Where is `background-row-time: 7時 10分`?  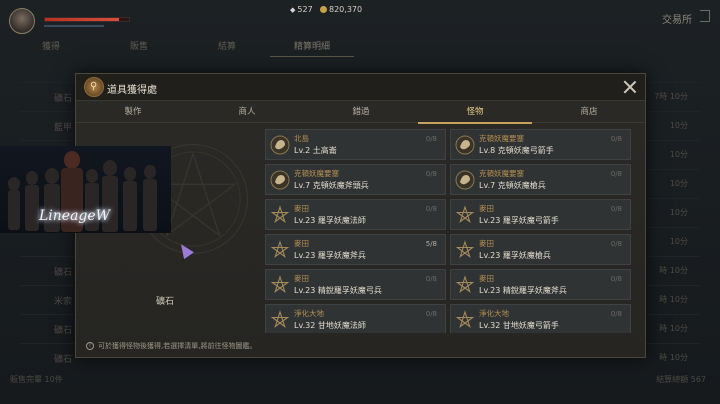
background-row-time: 7時 10分 is located at coordinates (671, 96).